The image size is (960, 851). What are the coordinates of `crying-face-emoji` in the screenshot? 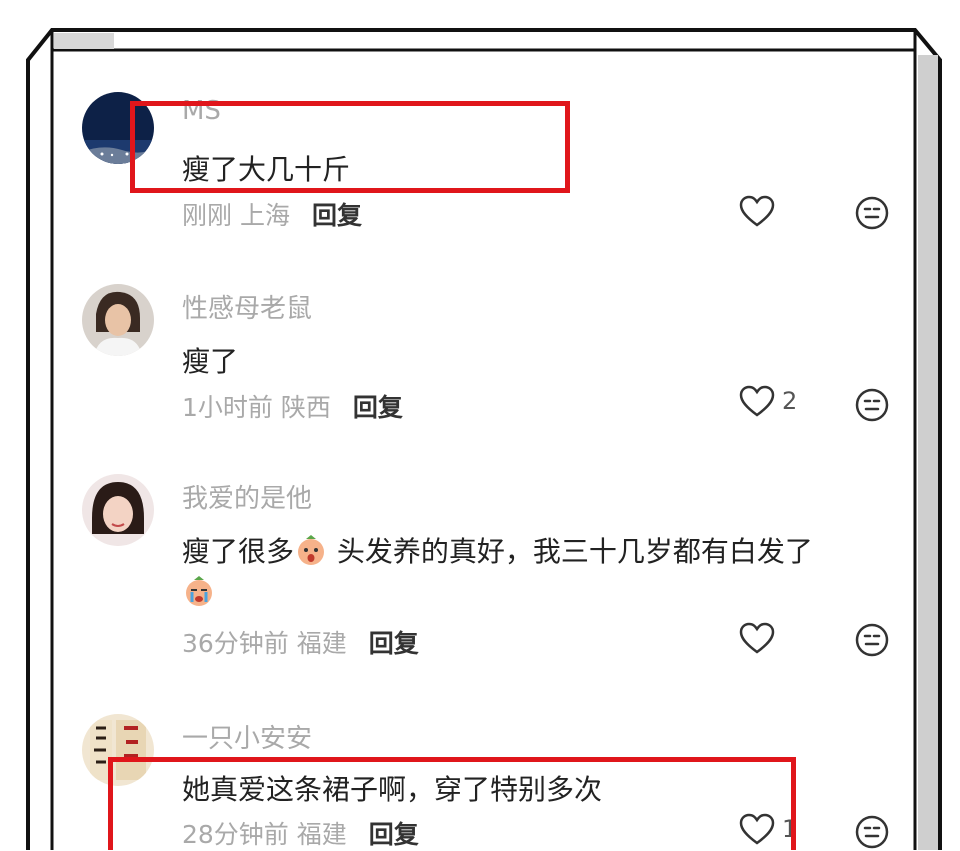 It's located at (199, 591).